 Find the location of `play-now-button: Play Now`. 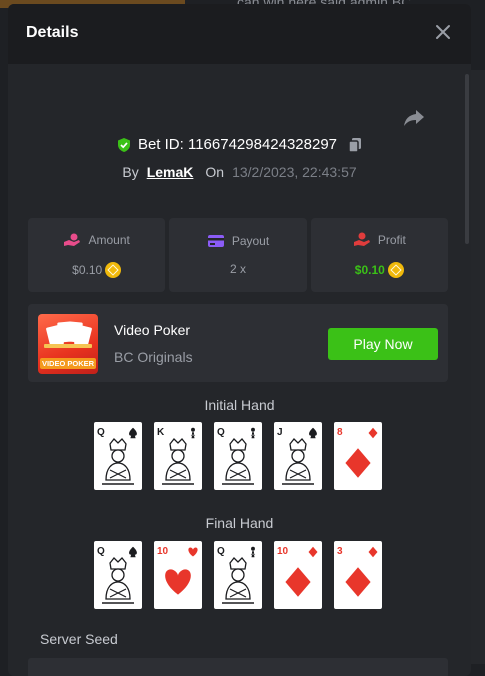

play-now-button: Play Now is located at coordinates (383, 344).